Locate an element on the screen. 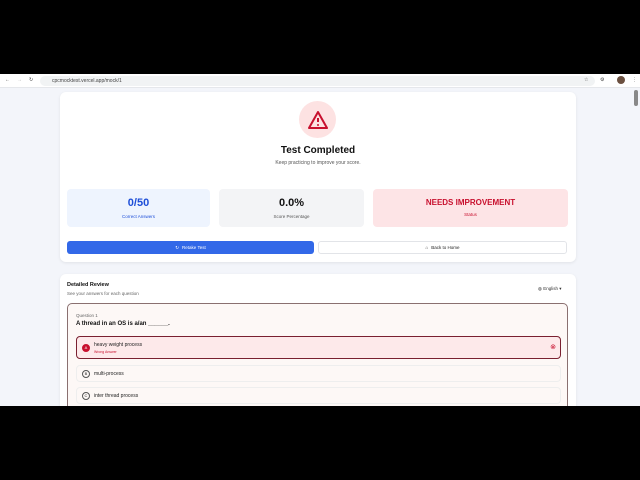 This screenshot has height=480, width=640. option-text: multi-process is located at coordinates (109, 373).